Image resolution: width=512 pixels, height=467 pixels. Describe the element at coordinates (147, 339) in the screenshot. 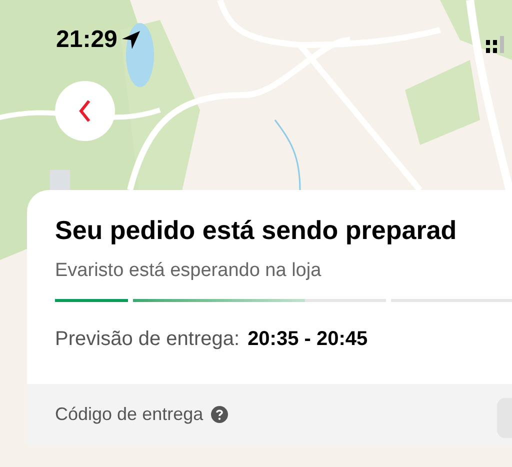

I see `estimate-label: Previsão de entrega:` at that location.